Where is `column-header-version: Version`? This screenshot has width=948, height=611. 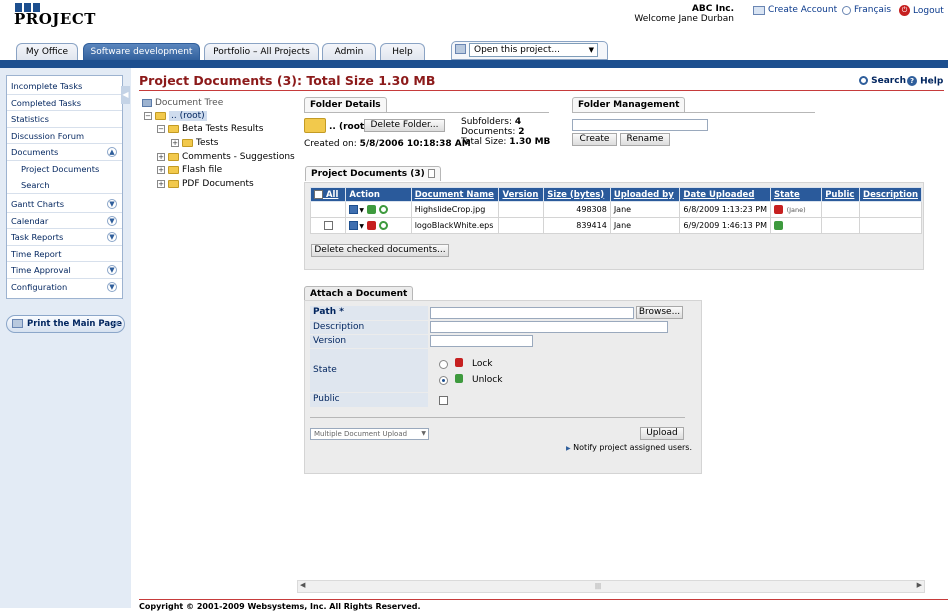 column-header-version: Version is located at coordinates (521, 194).